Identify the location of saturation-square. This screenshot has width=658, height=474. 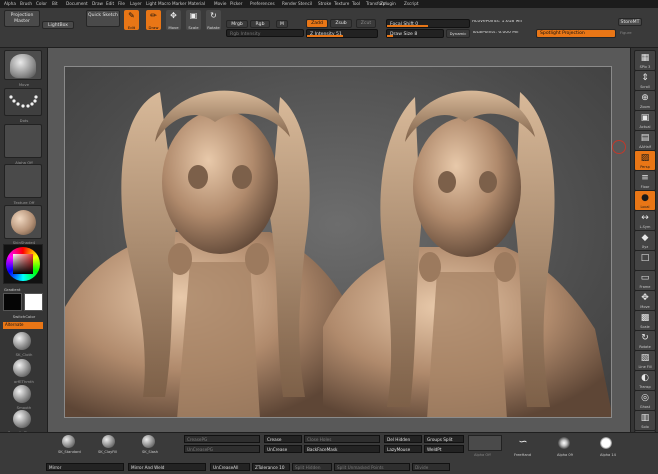
(23, 264).